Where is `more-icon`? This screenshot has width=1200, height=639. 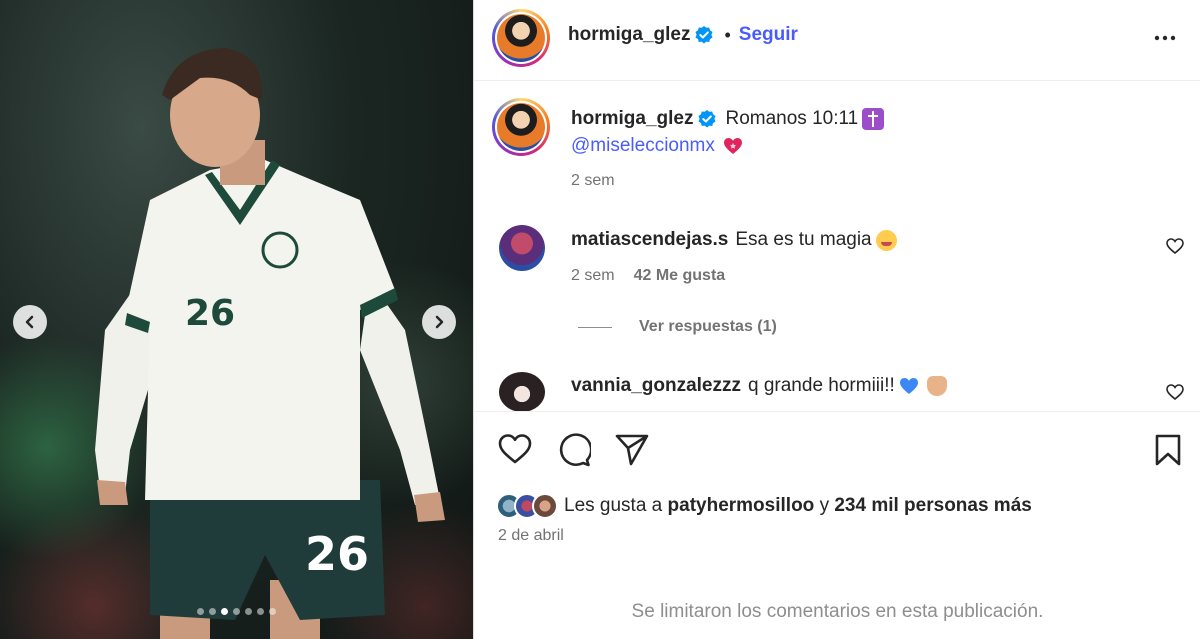
more-icon is located at coordinates (1165, 38).